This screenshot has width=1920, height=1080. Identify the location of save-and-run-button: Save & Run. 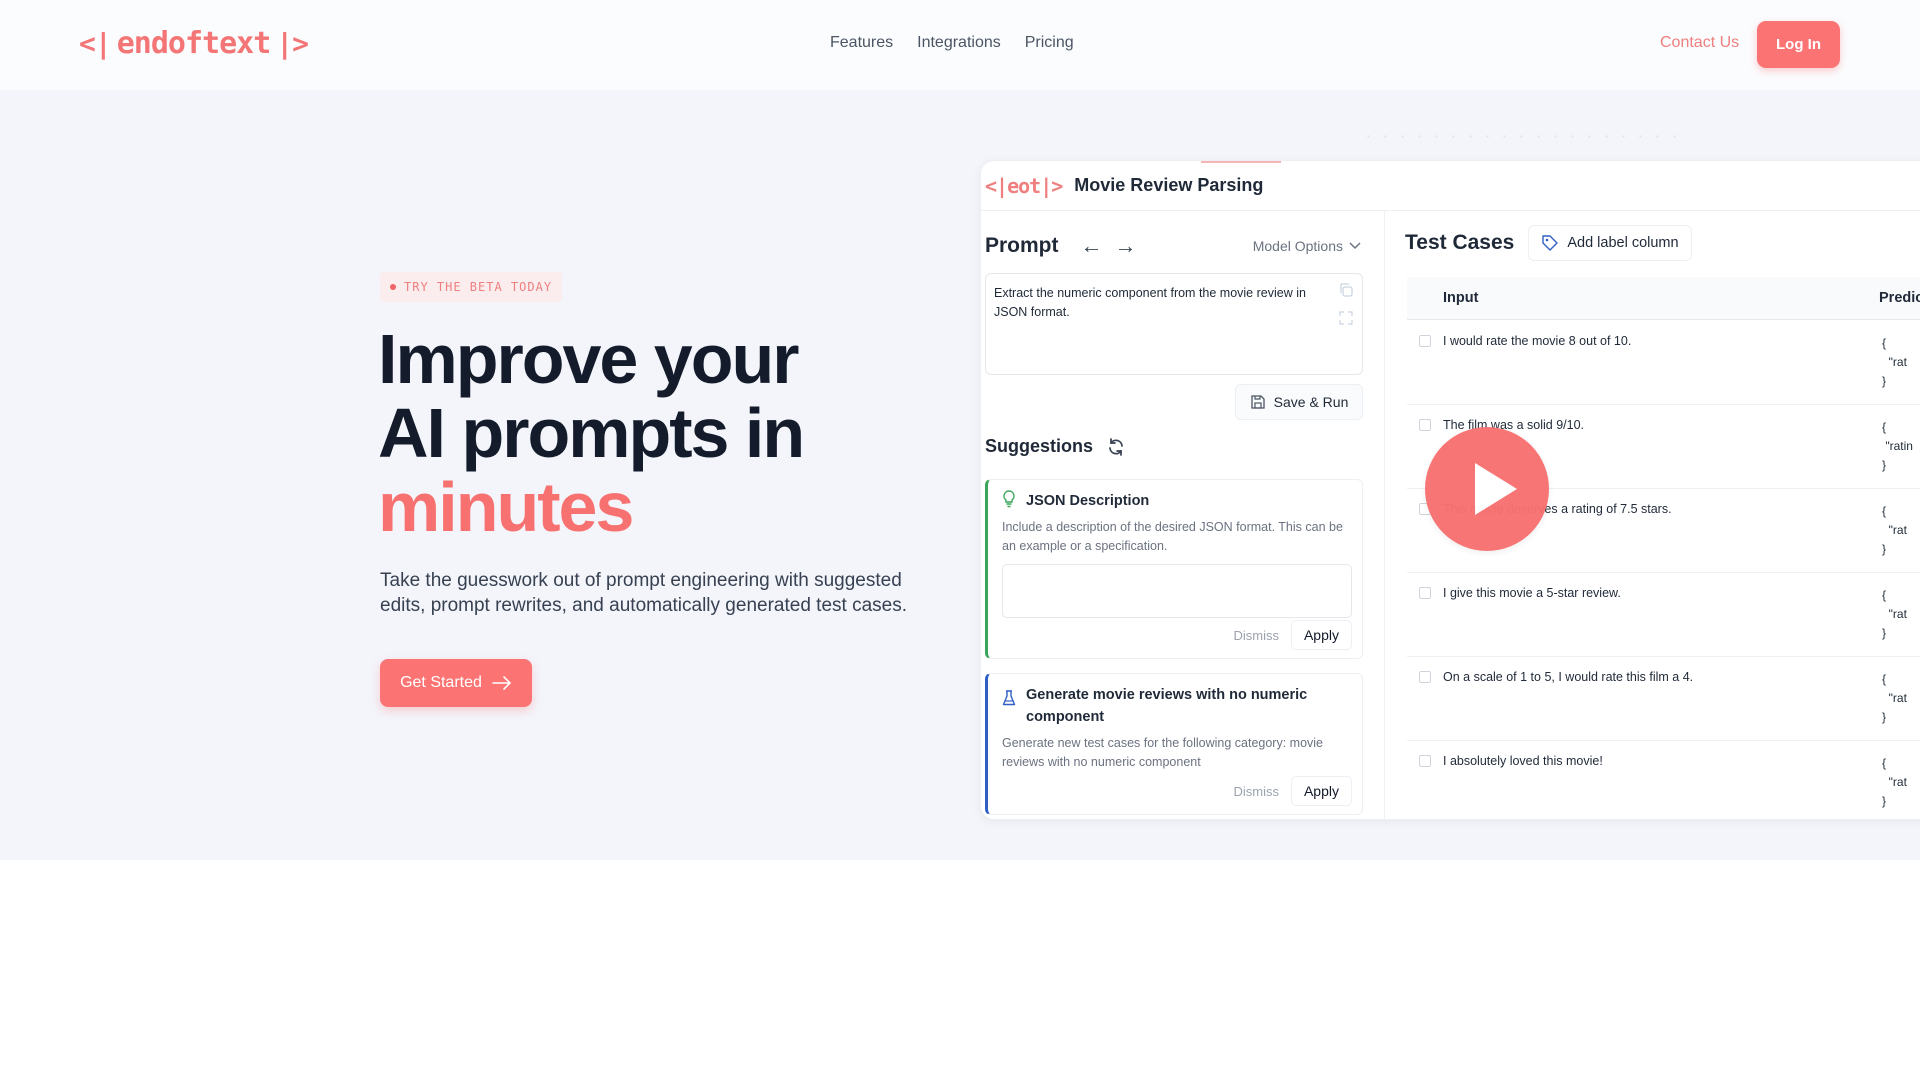
(1299, 402).